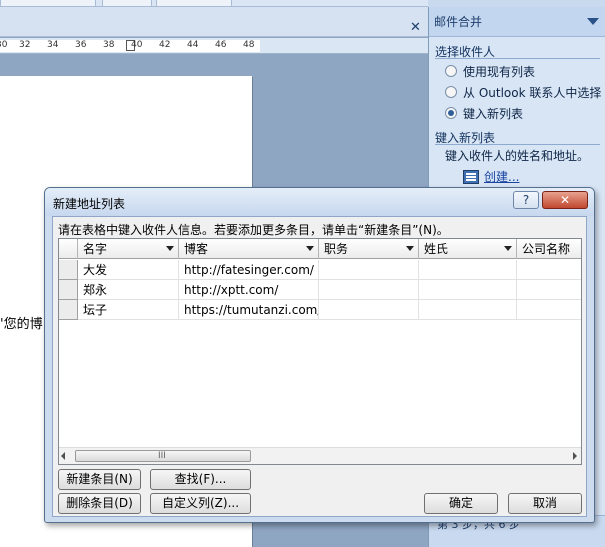 This screenshot has height=547, width=605. I want to click on ruler-tick: 30, so click(4, 45).